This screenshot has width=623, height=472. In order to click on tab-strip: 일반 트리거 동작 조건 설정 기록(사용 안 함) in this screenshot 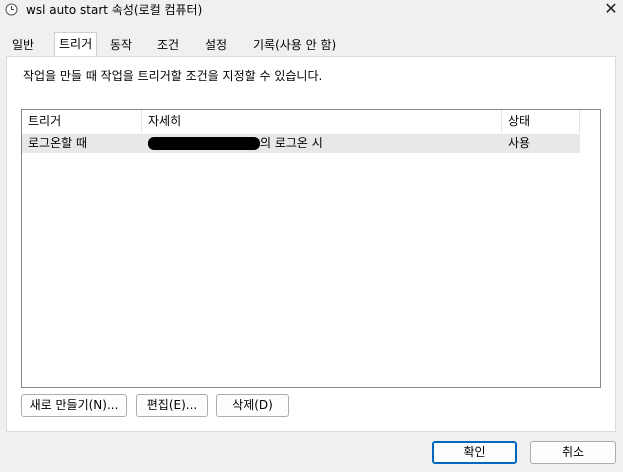, I will do `click(311, 45)`.